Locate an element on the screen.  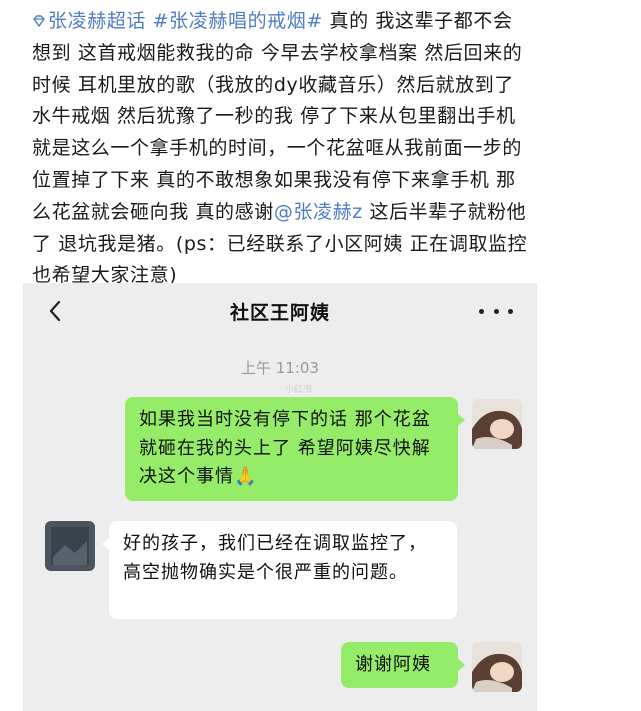
more-button is located at coordinates (496, 311).